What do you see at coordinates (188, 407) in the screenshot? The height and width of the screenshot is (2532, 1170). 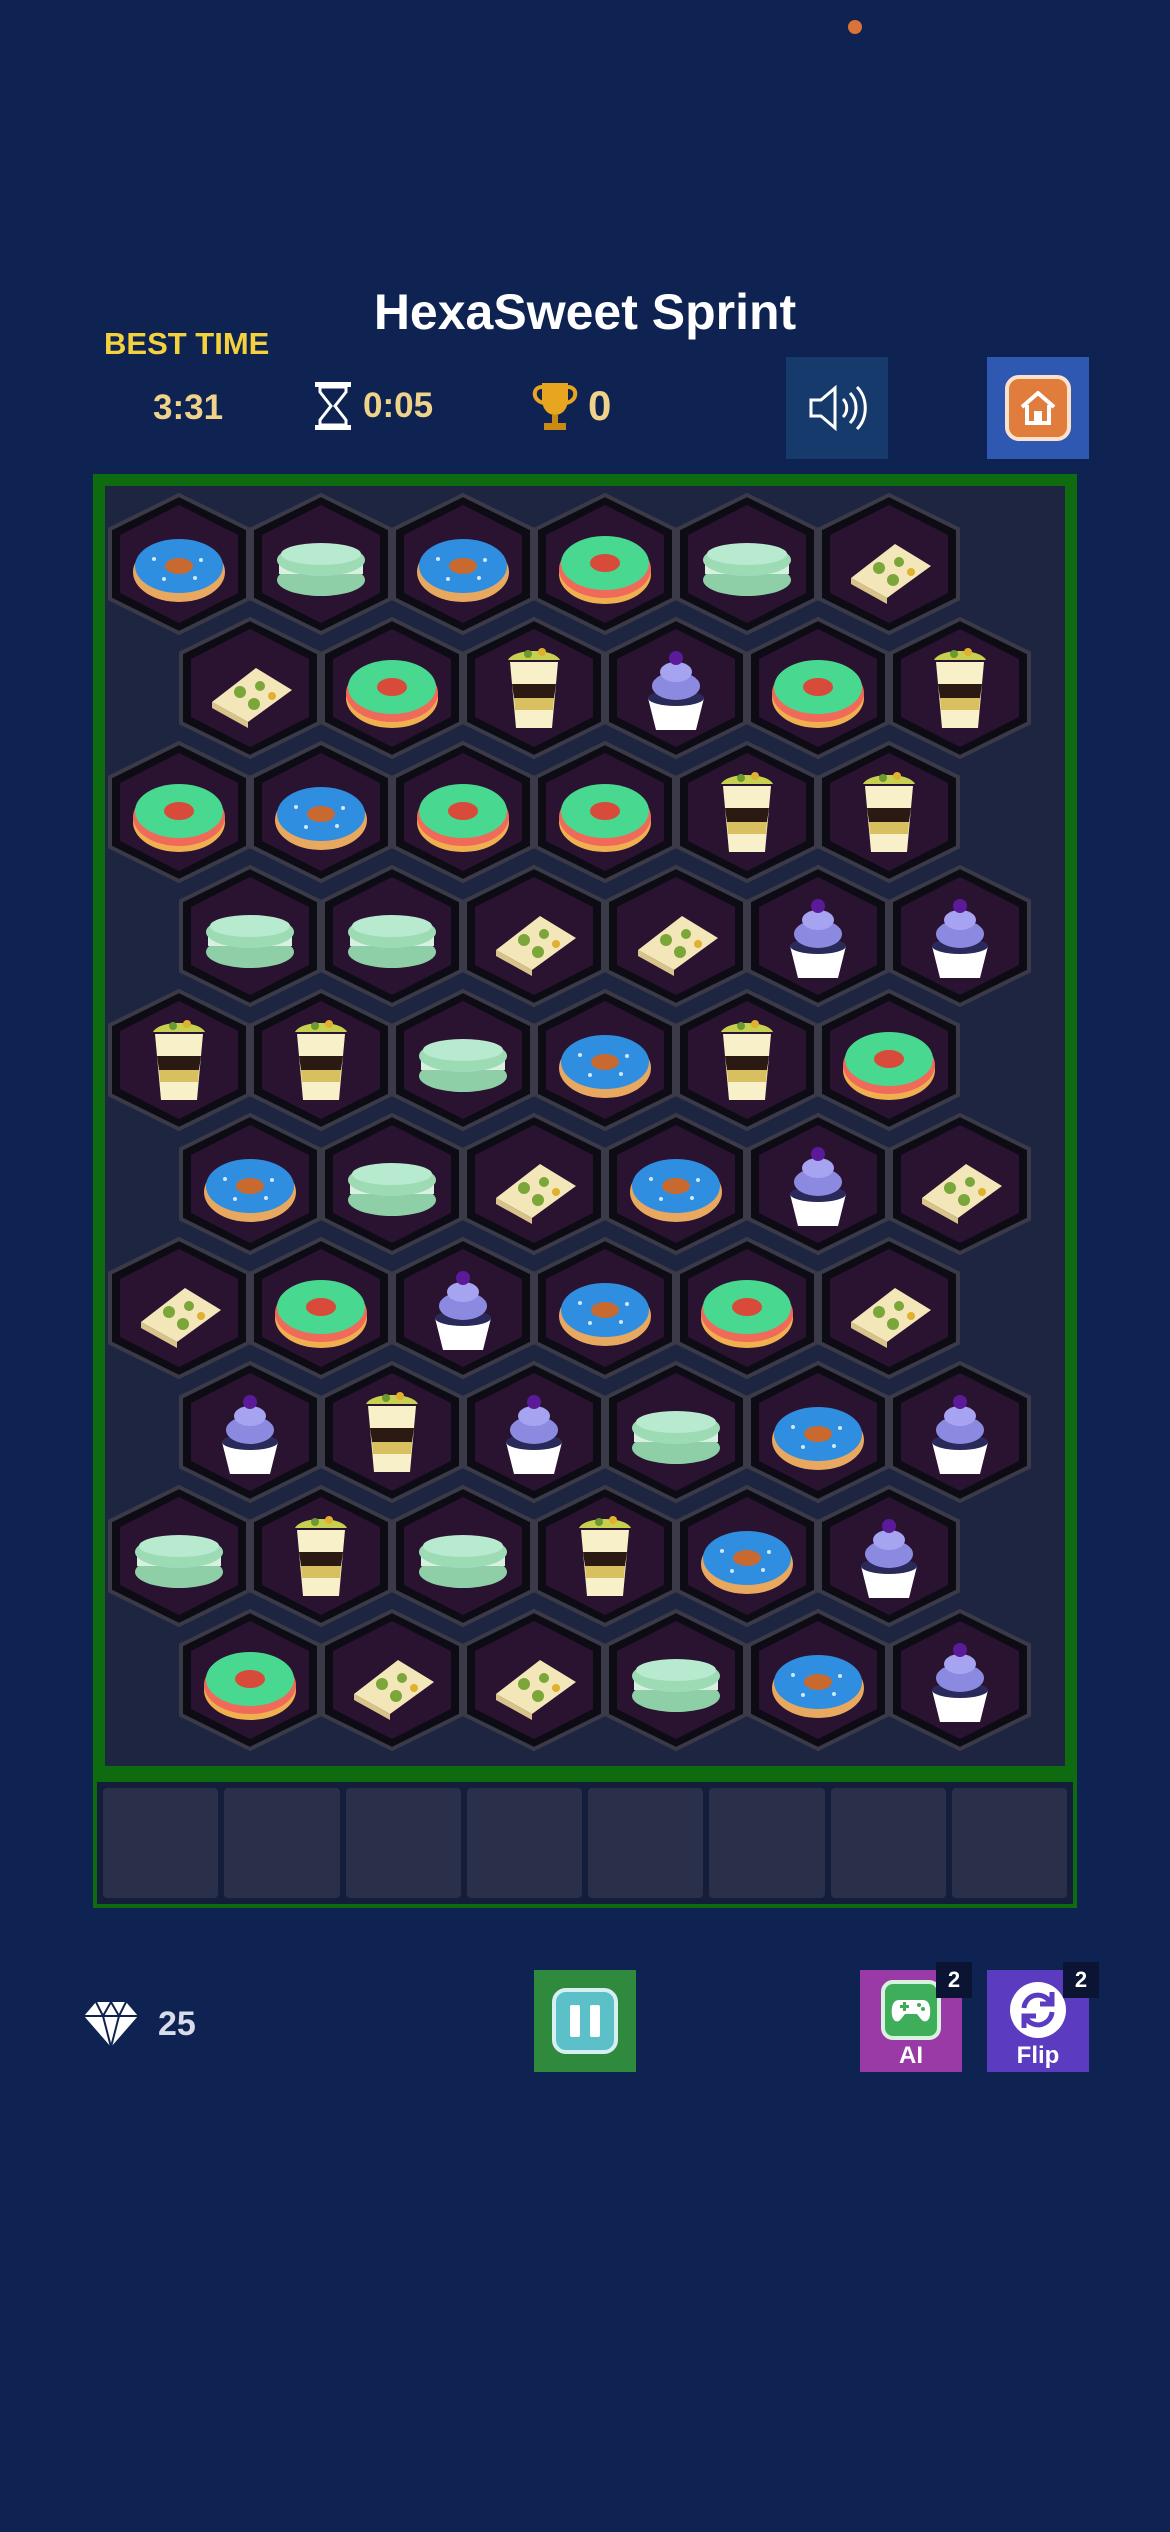 I see `best-time-value: 3:31` at bounding box center [188, 407].